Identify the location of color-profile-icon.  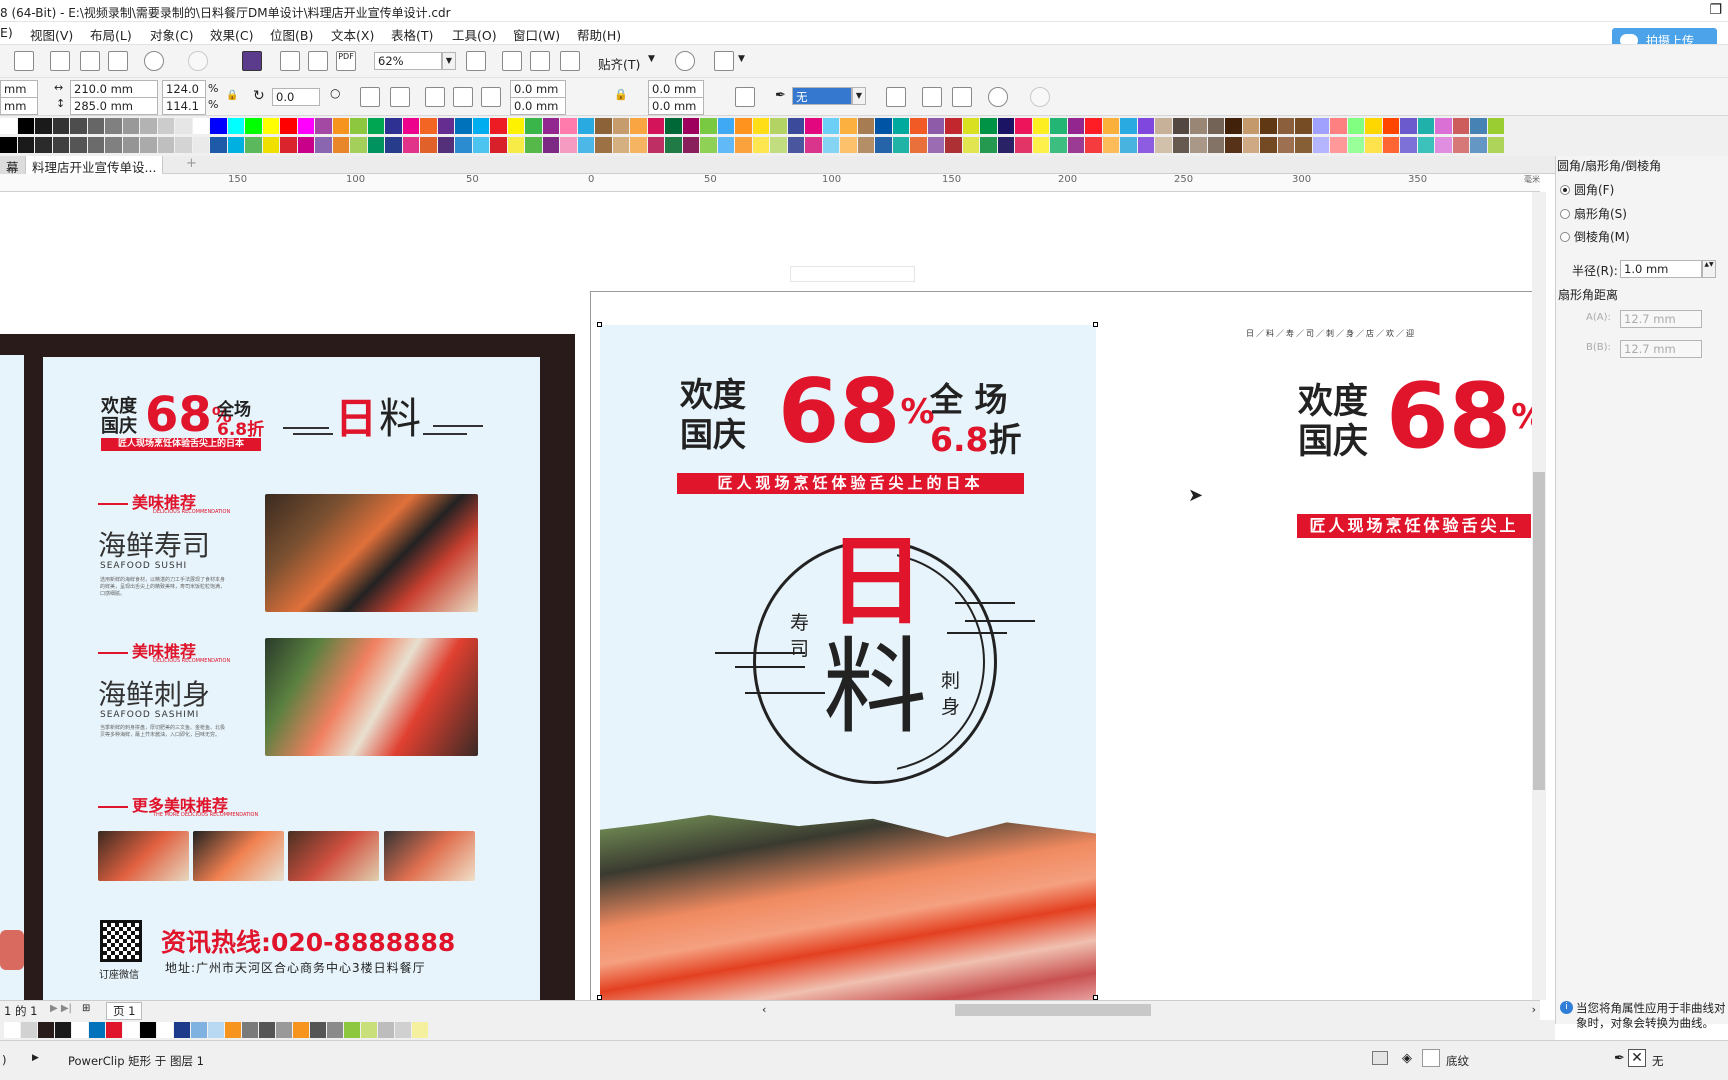
(1380, 1058).